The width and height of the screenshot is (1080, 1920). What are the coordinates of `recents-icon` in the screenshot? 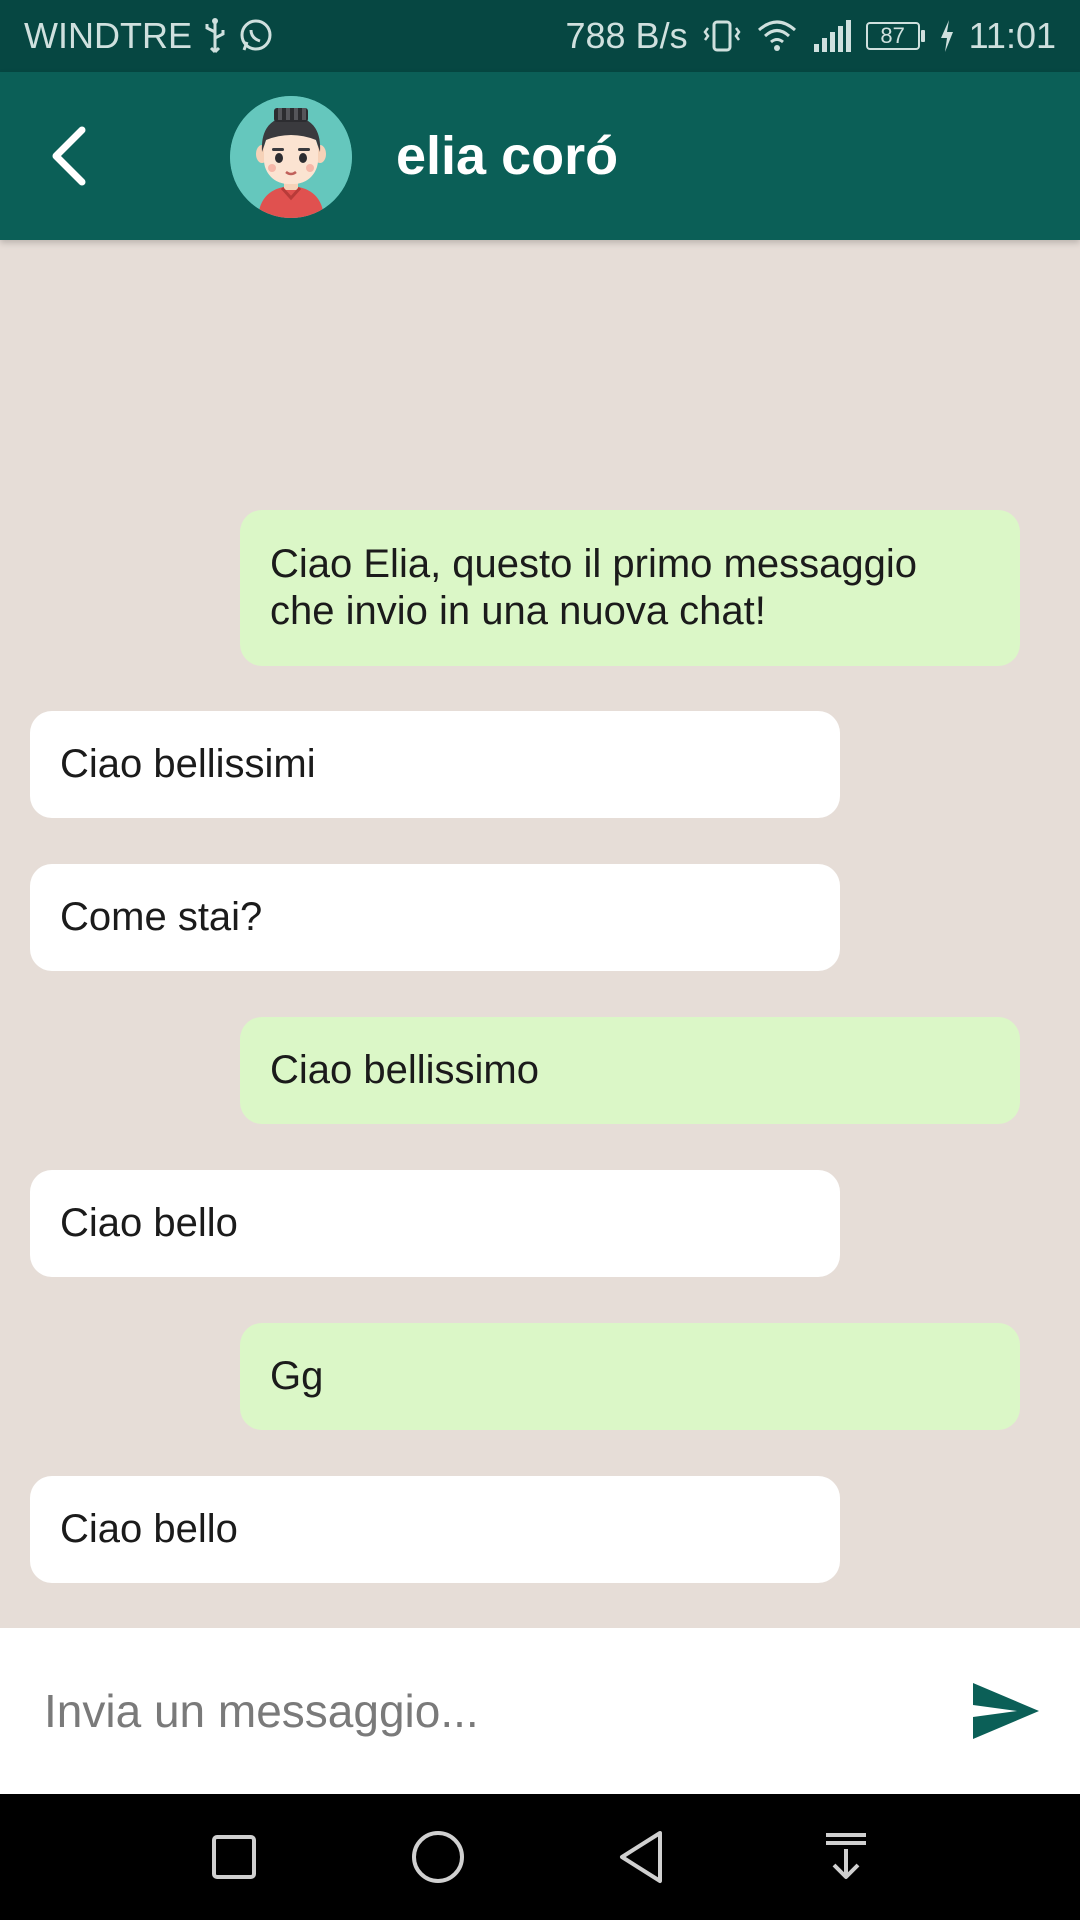 It's located at (234, 1857).